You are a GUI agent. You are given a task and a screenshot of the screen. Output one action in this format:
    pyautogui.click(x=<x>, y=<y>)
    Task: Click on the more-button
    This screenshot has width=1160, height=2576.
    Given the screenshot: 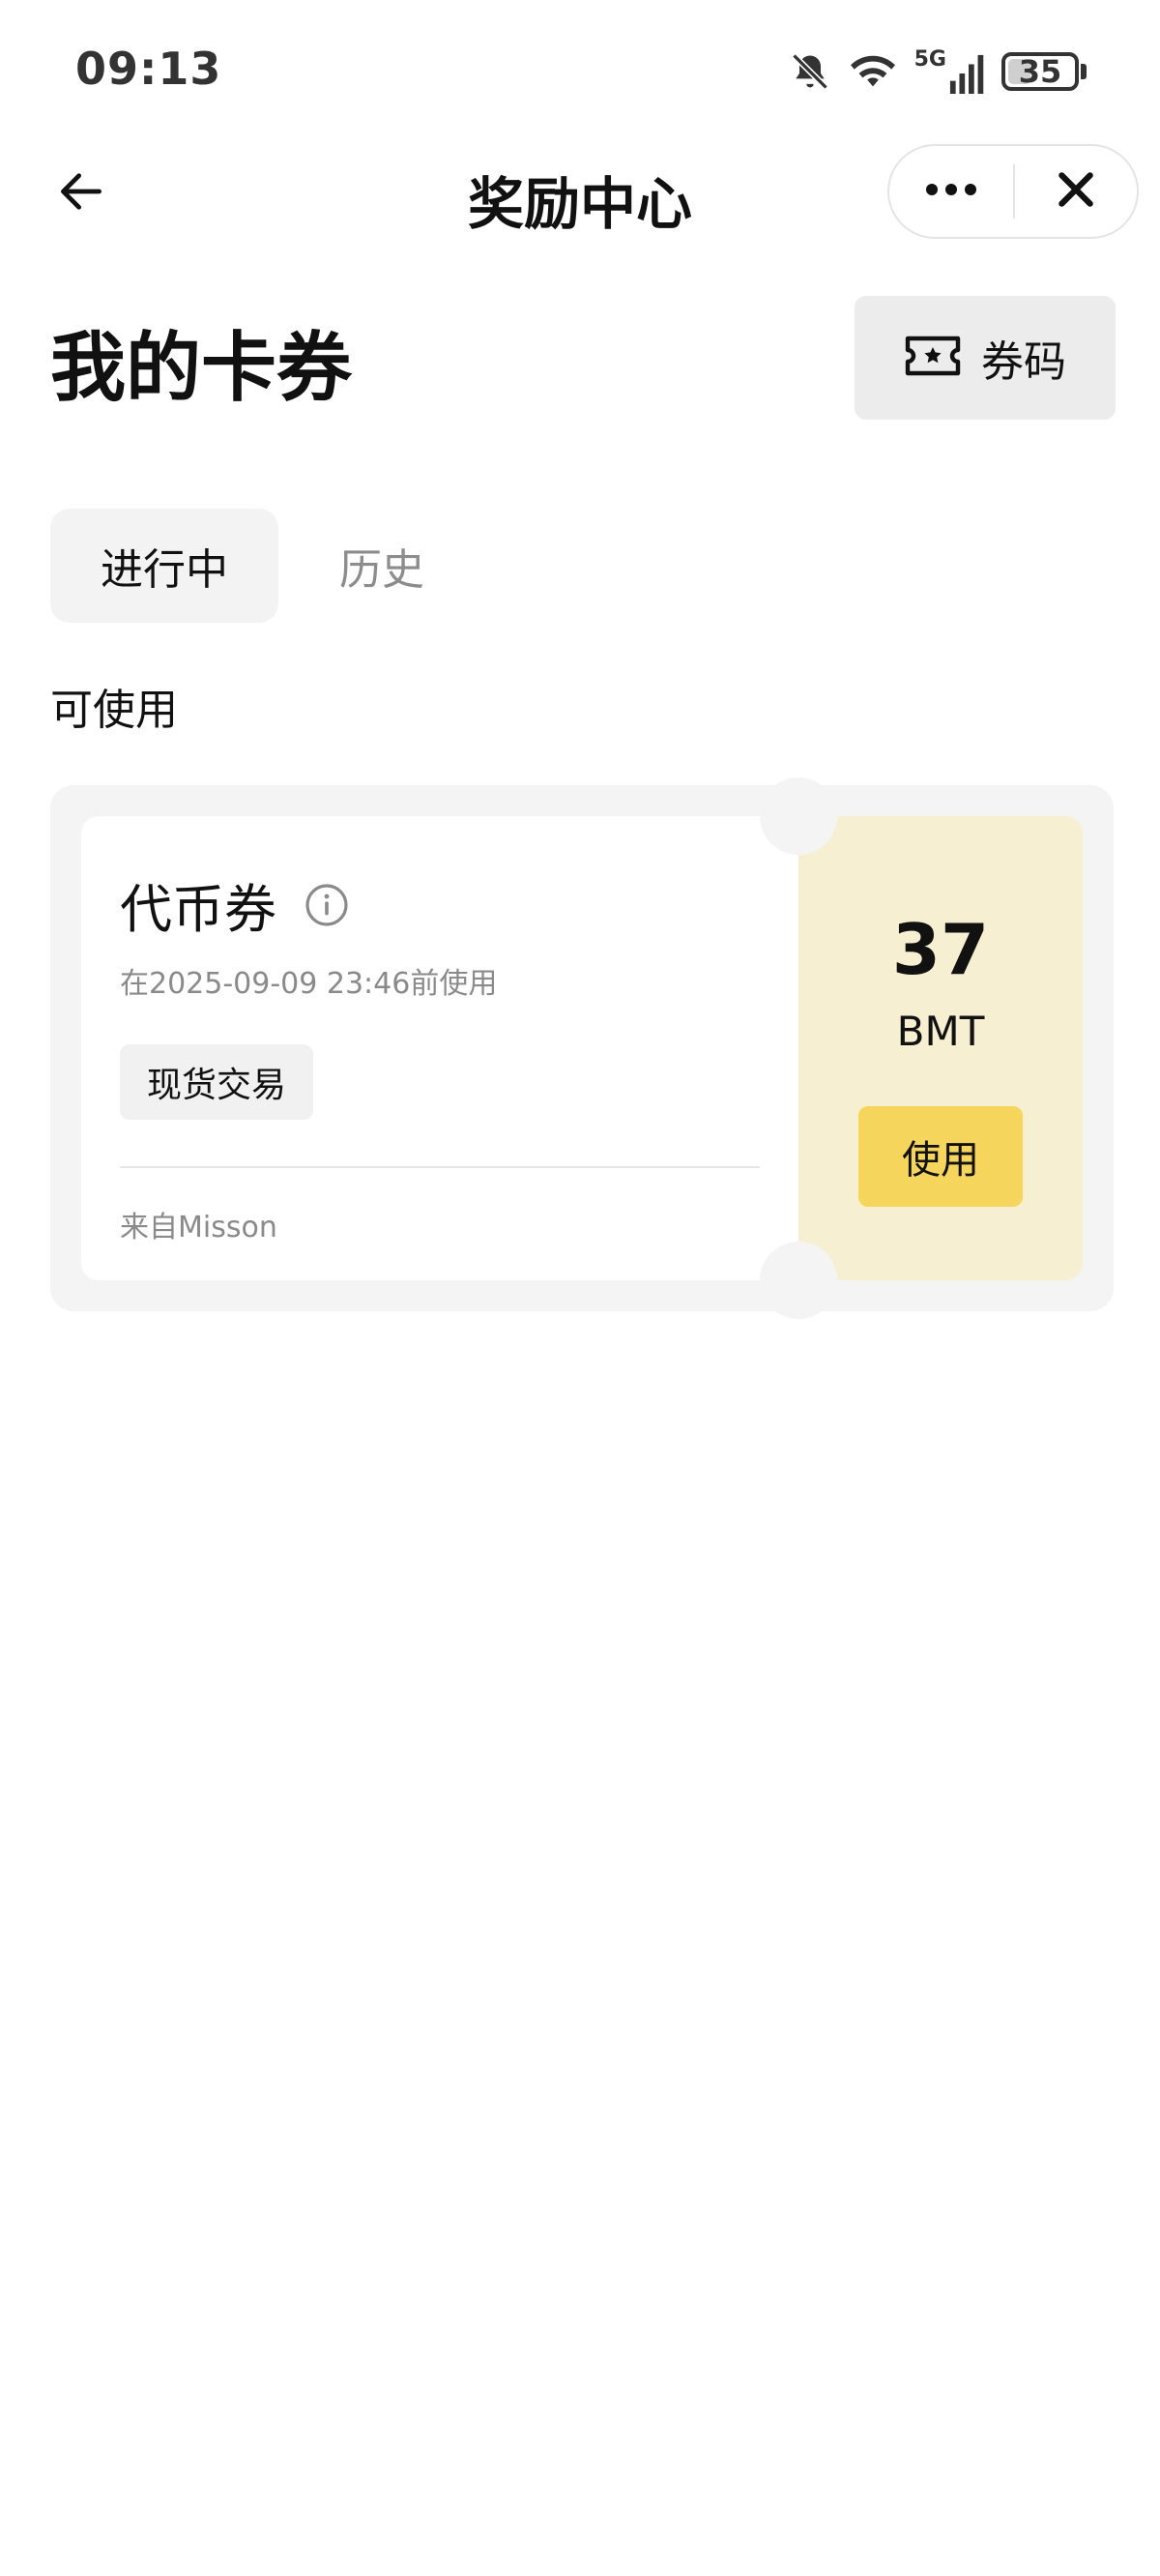 What is the action you would take?
    pyautogui.click(x=951, y=191)
    